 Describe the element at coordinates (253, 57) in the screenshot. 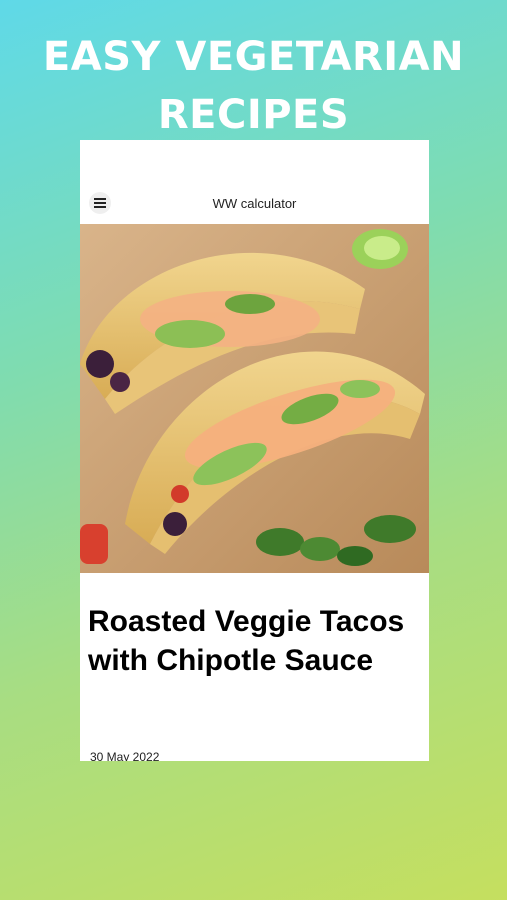

I see `banner-line-1: EASY VEGETARIAN` at that location.